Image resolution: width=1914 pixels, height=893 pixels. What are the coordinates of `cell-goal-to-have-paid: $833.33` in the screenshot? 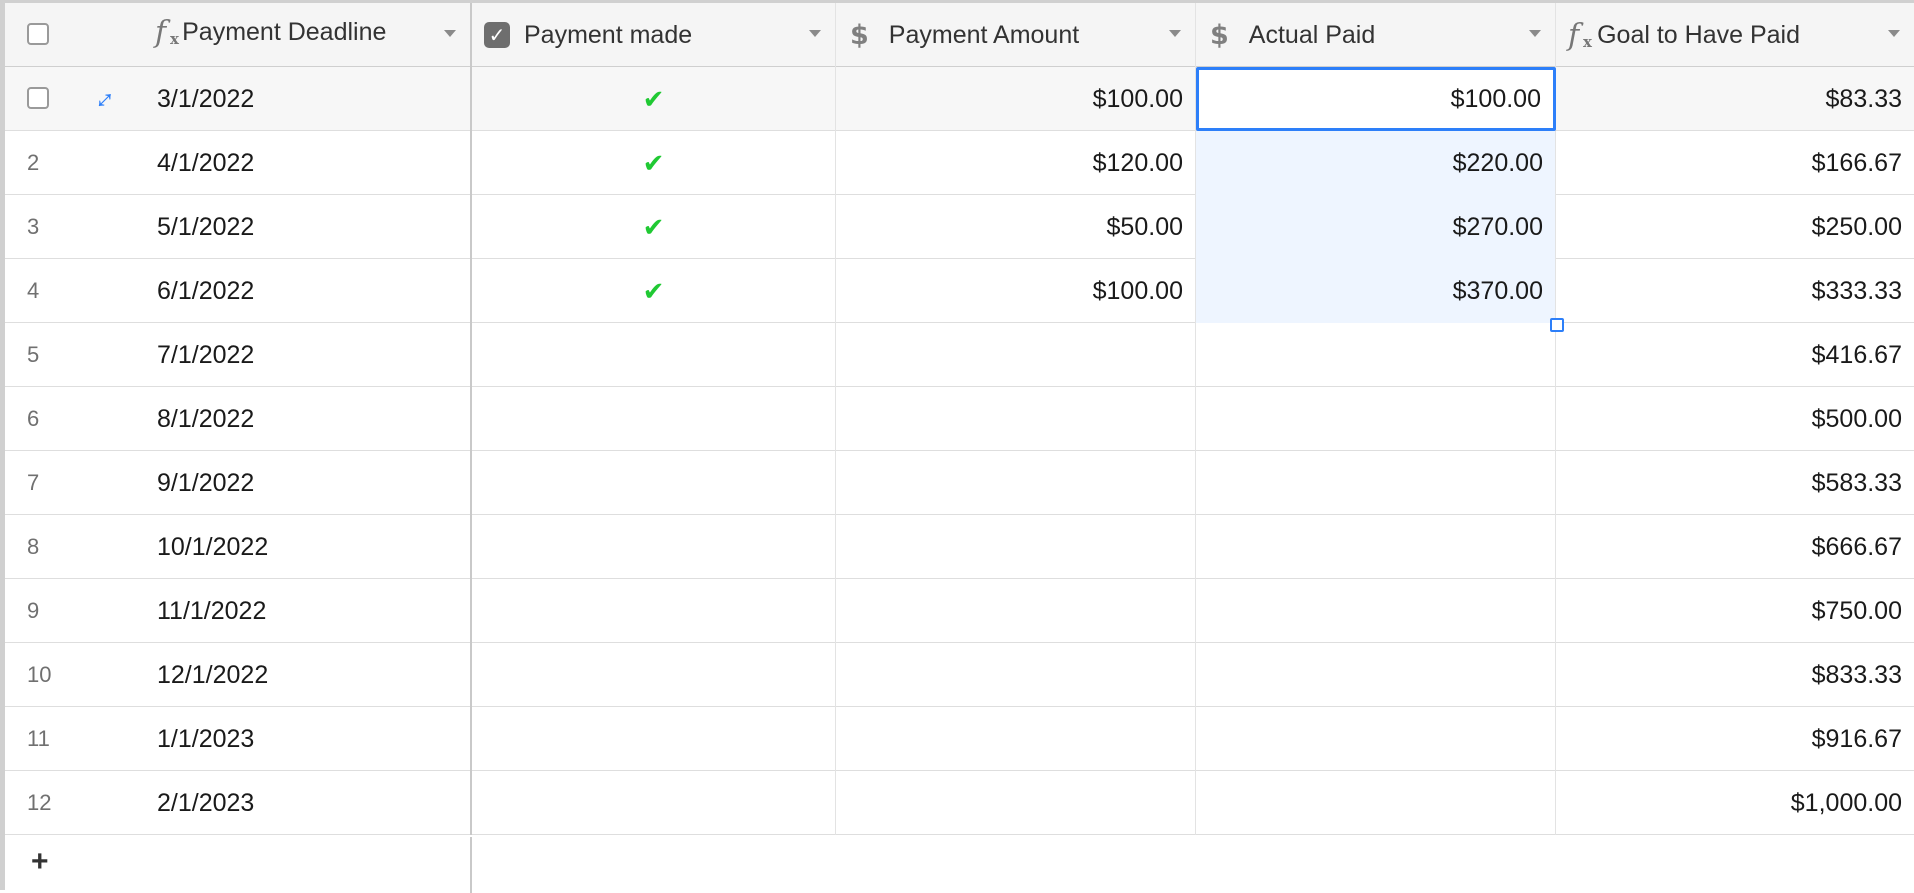 It's located at (1735, 675).